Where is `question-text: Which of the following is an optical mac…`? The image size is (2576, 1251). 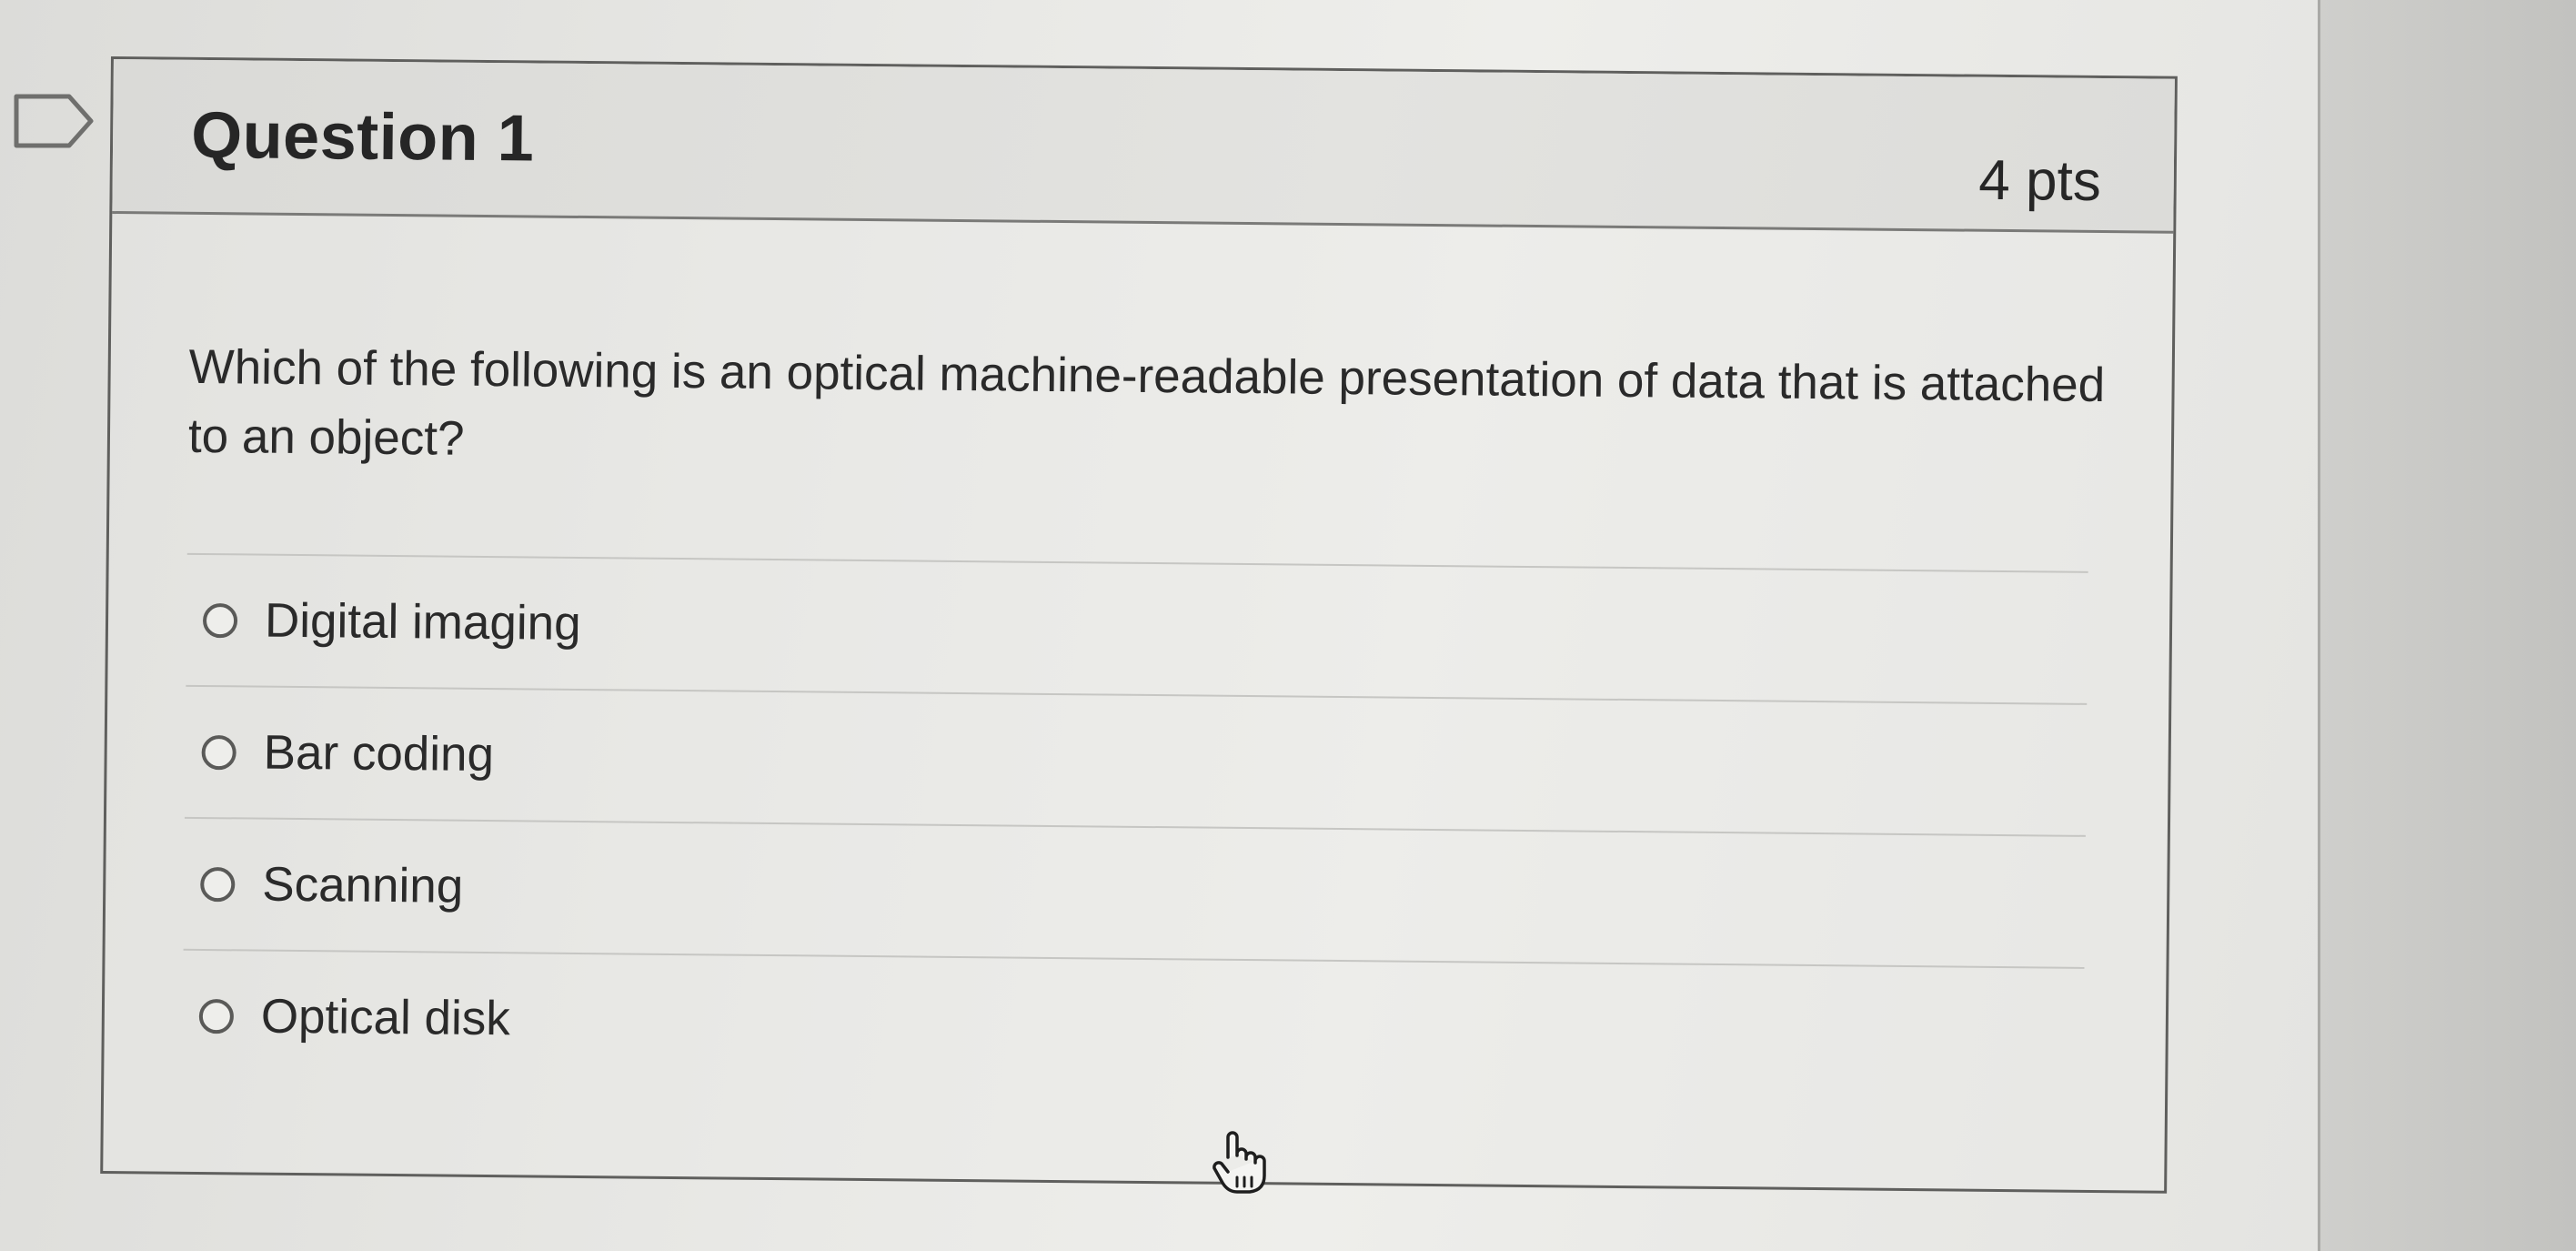
question-text: Which of the following is an optical mac… is located at coordinates (1146, 402).